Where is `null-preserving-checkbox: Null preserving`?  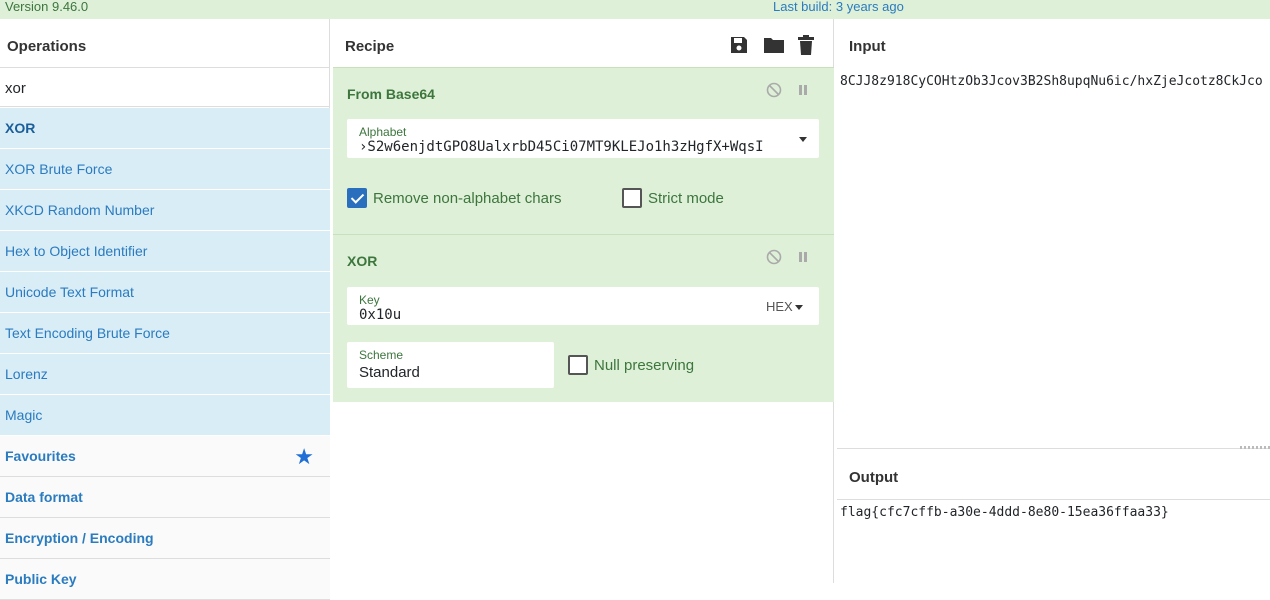
null-preserving-checkbox: Null preserving is located at coordinates (631, 365).